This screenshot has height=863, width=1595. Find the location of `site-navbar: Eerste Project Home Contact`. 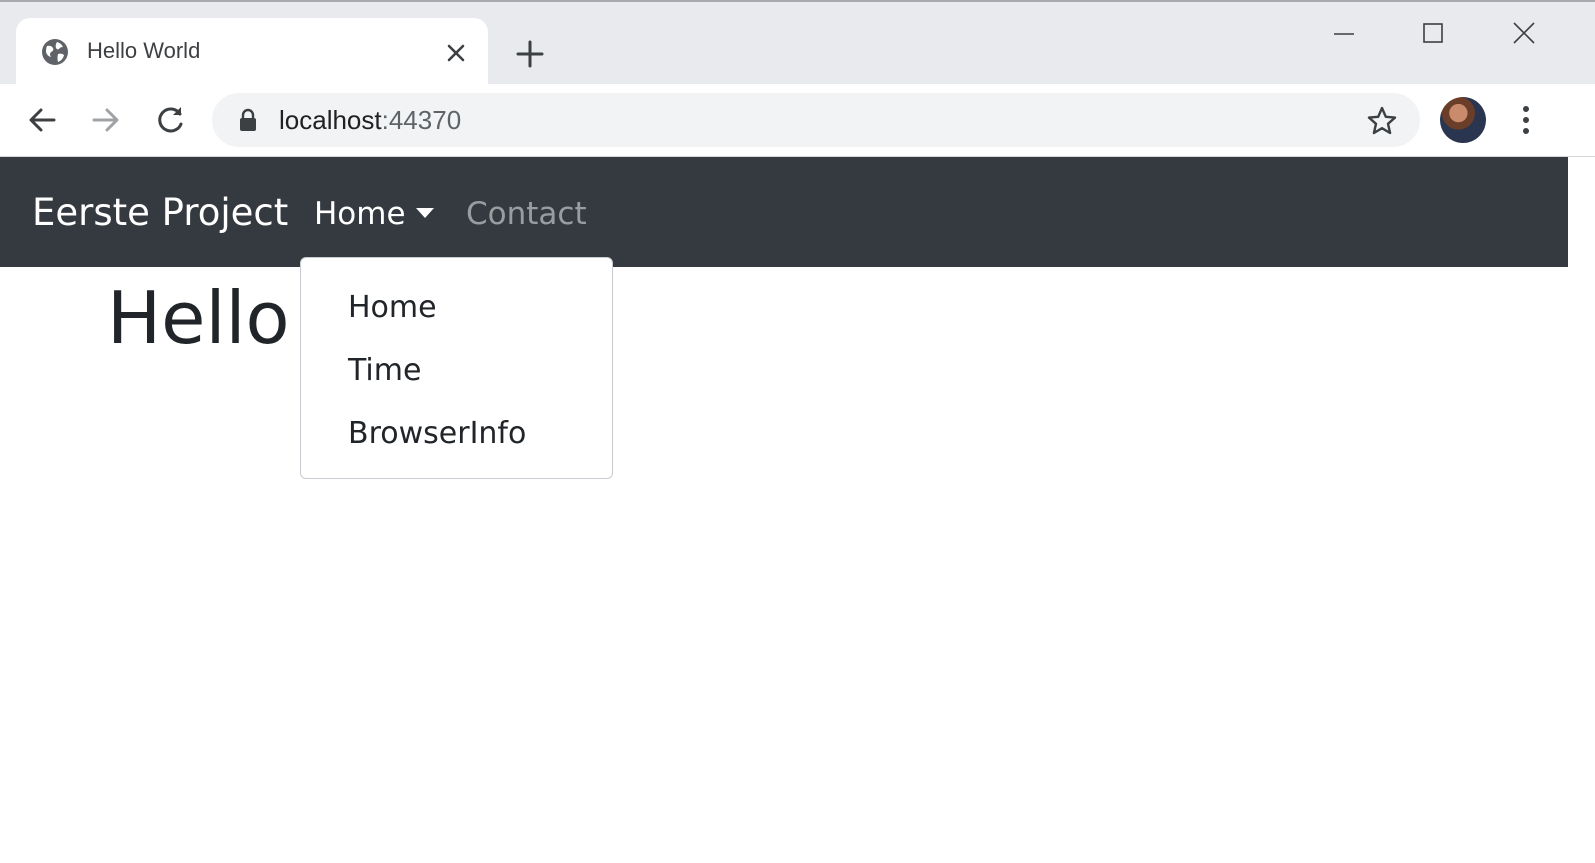

site-navbar: Eerste Project Home Contact is located at coordinates (784, 212).